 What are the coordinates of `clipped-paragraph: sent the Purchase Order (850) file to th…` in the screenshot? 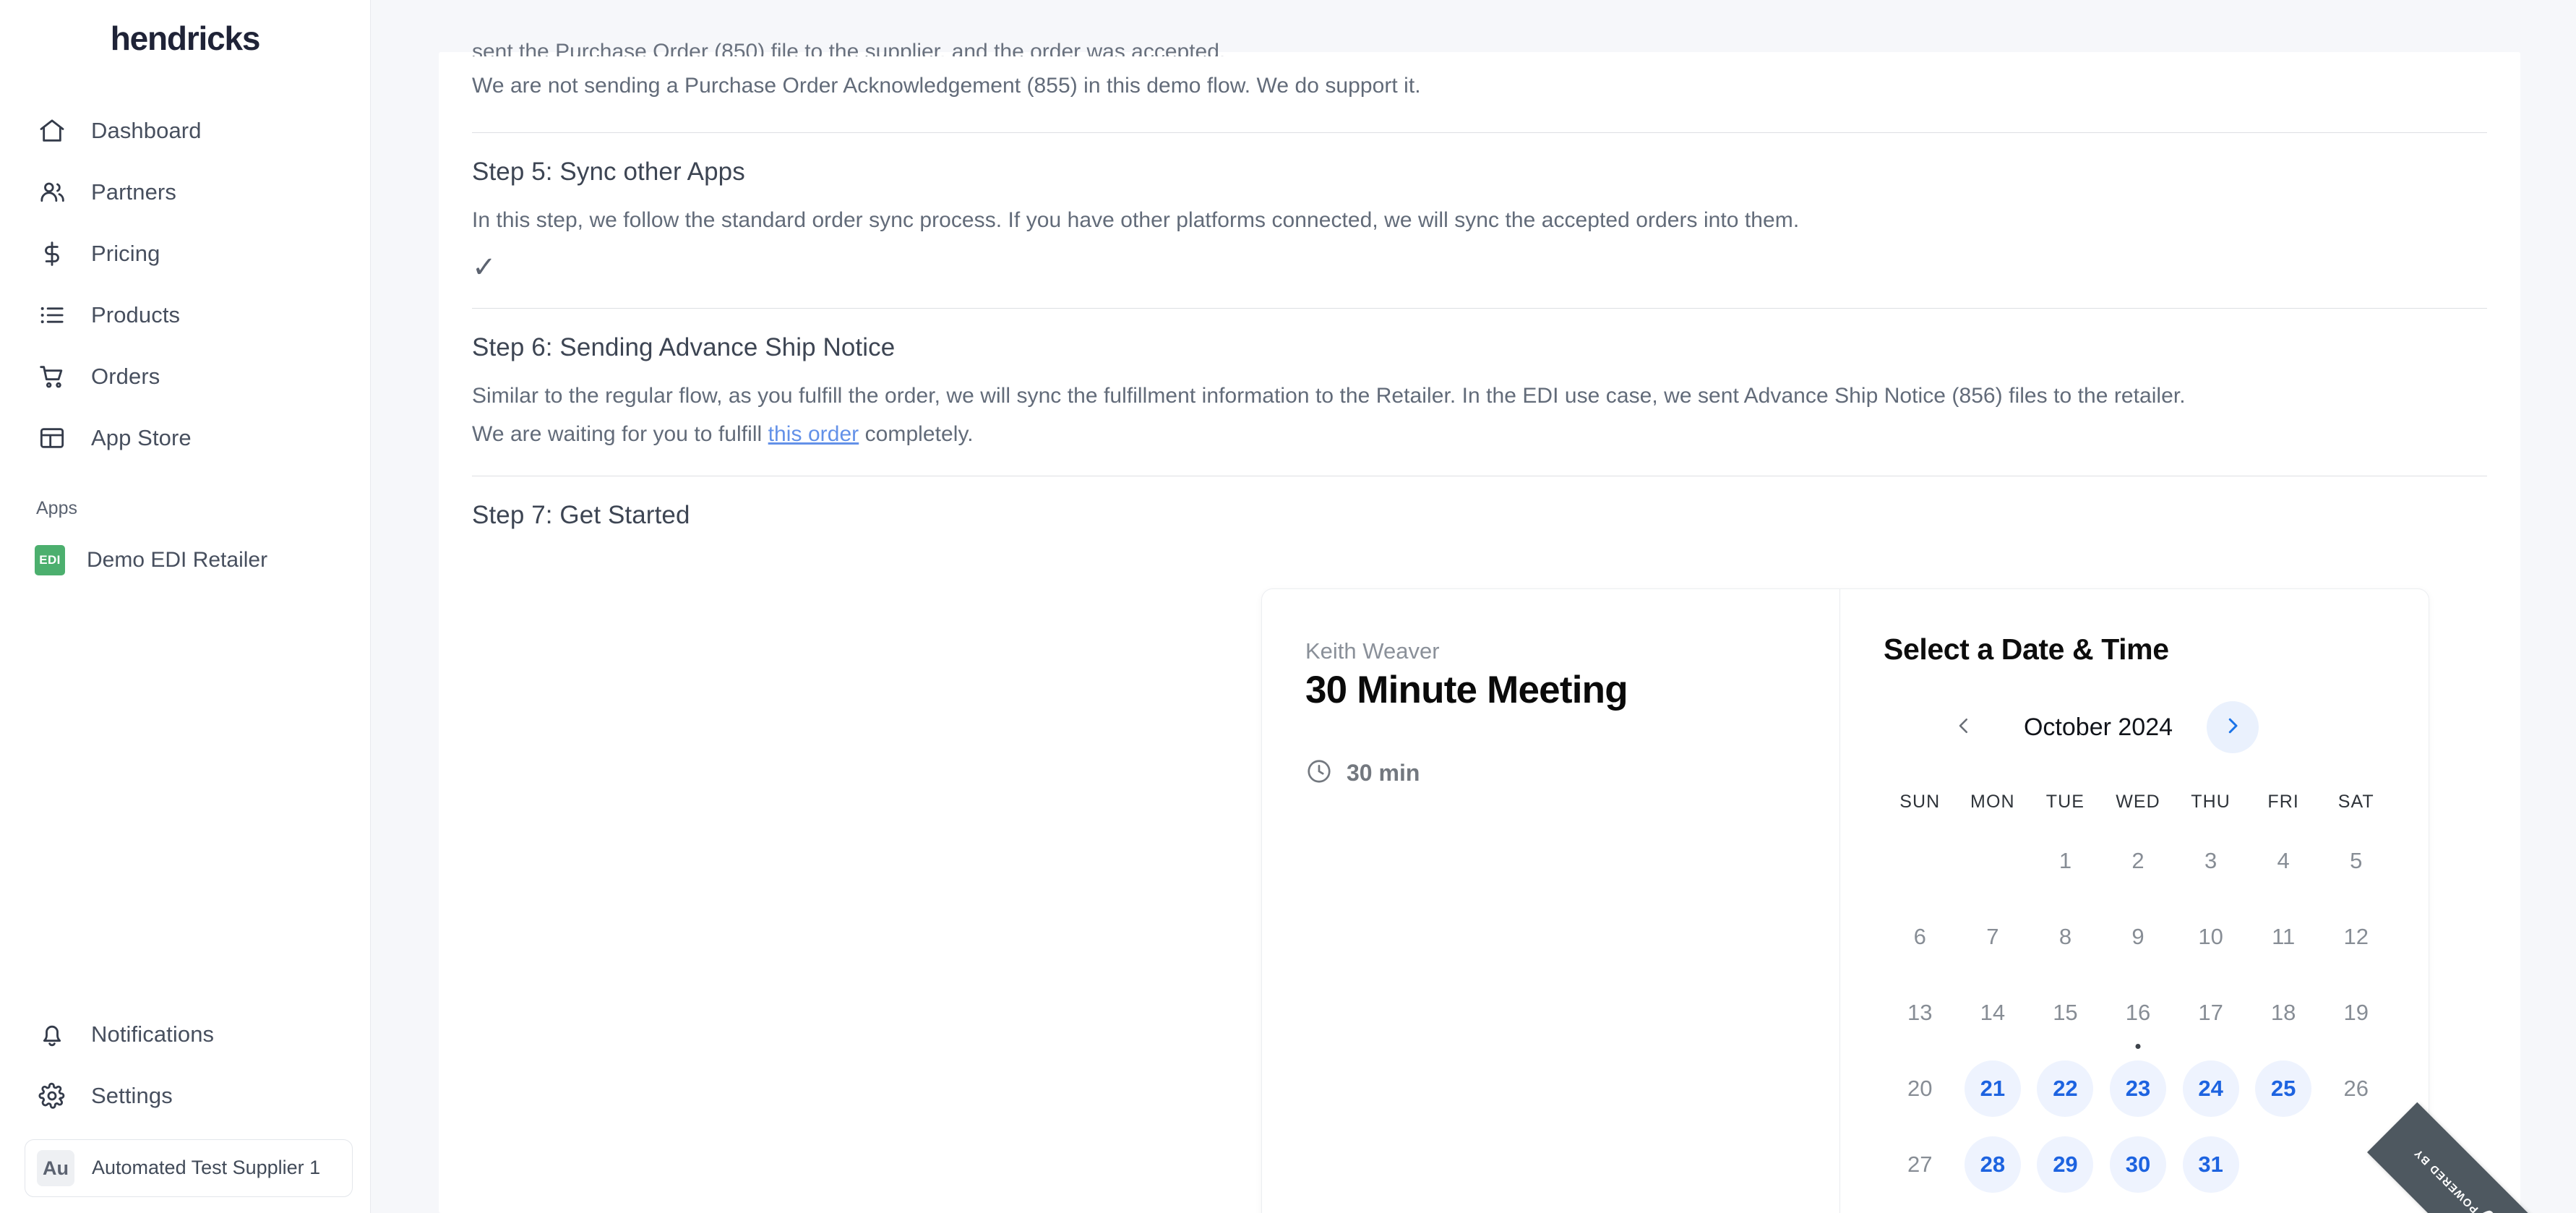 It's located at (849, 48).